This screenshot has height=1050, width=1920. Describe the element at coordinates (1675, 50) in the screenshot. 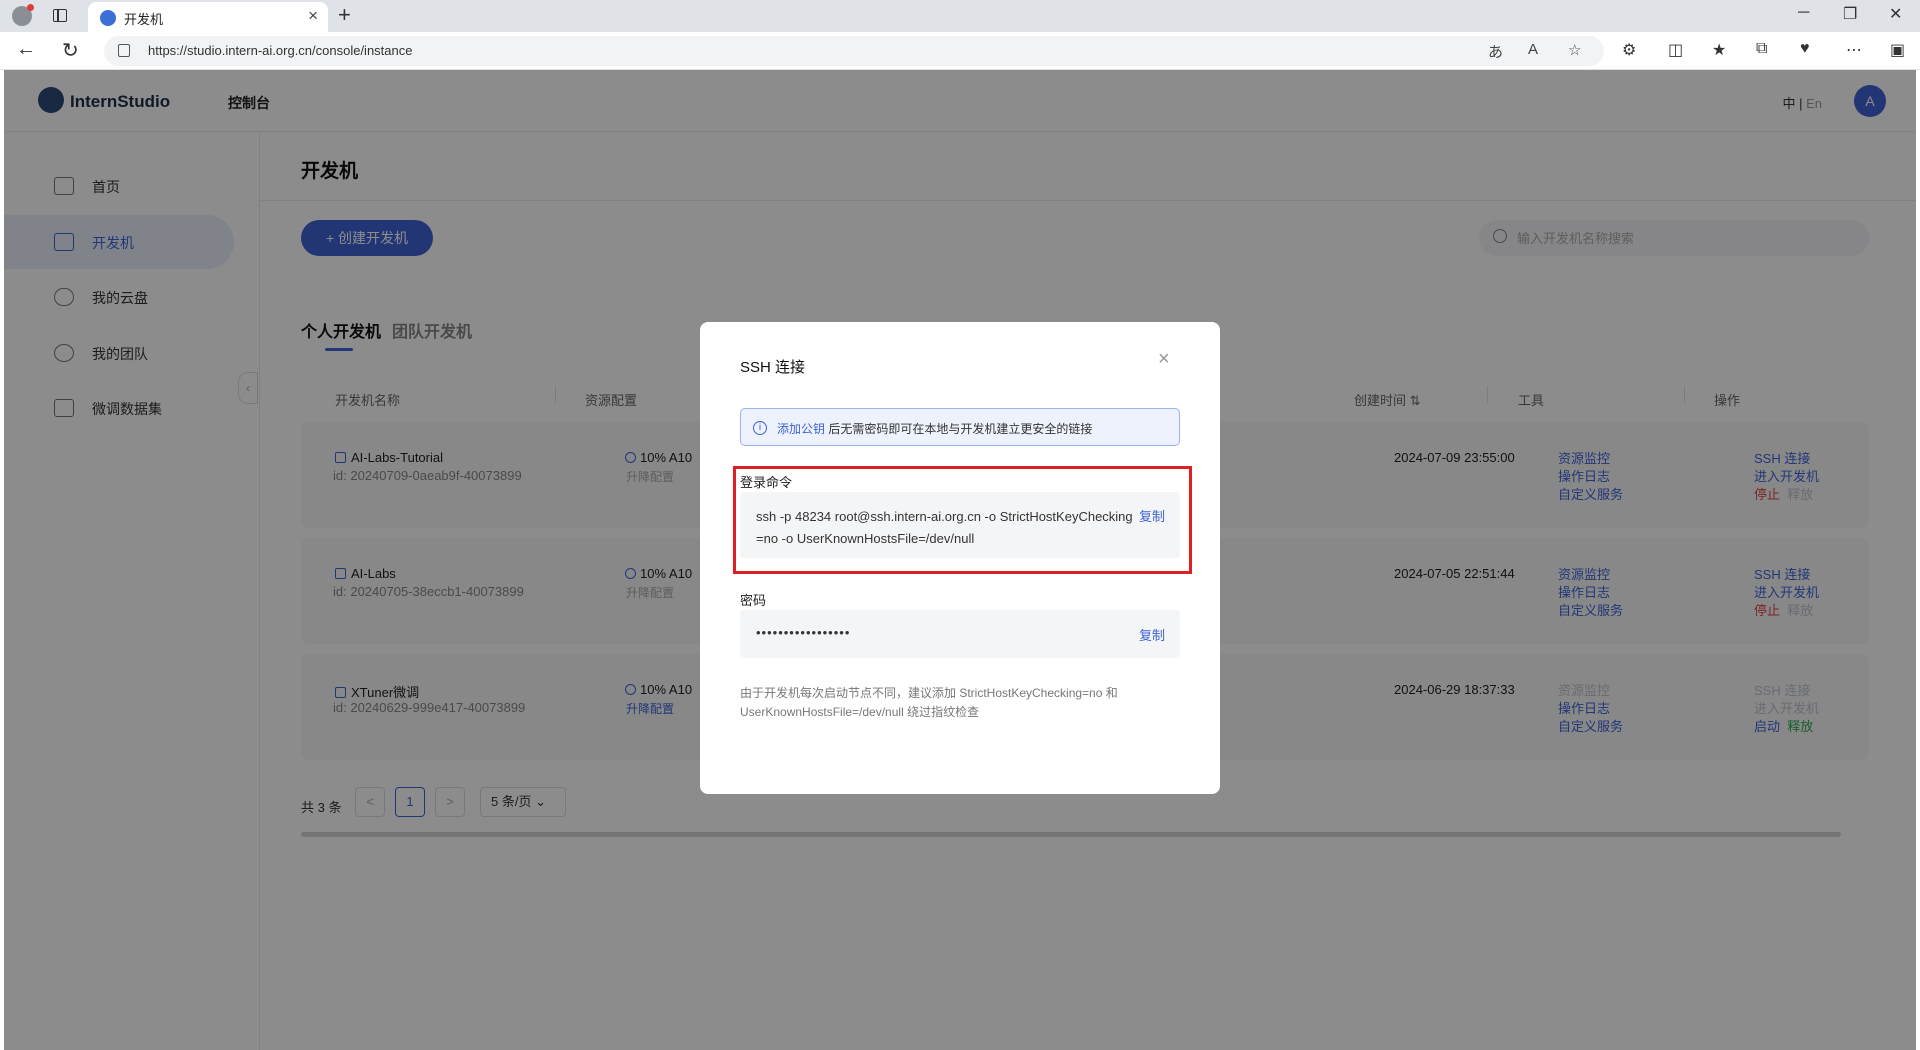

I see `split-screen-icon: ◫` at that location.